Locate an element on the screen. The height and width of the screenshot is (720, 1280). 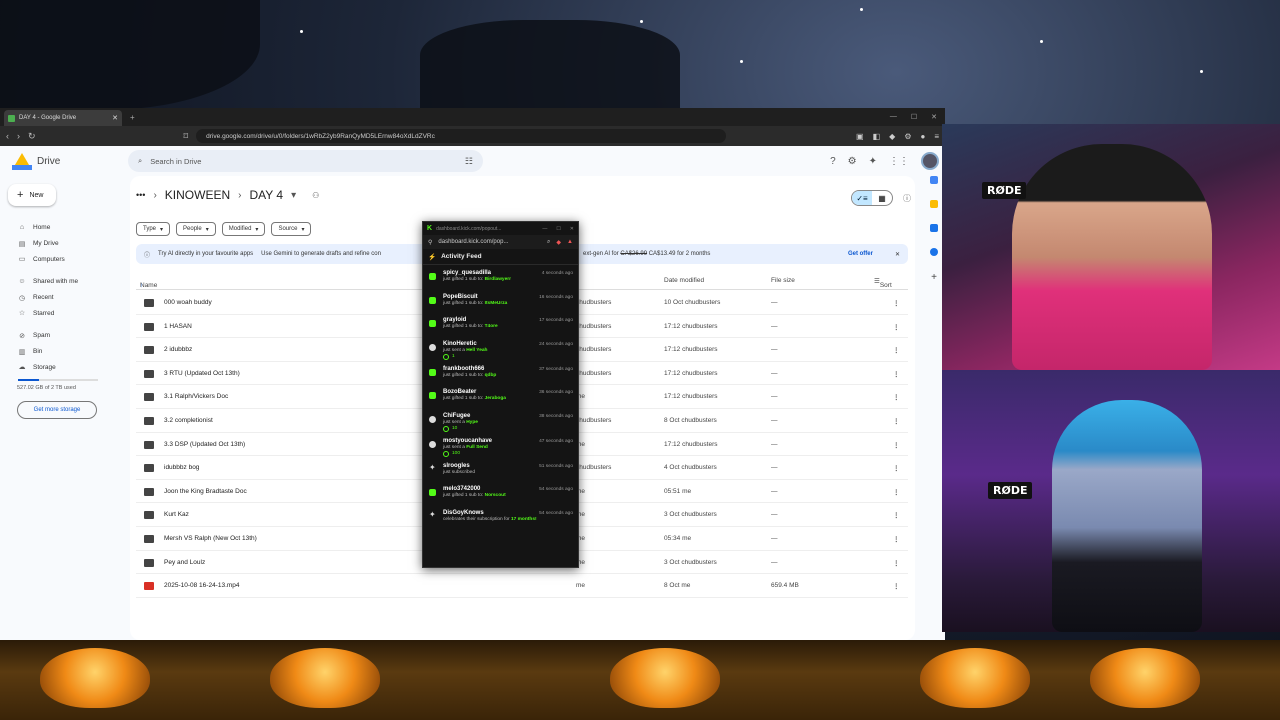
sidebar-item-starred: ☆ Starred is located at coordinates (65, 313).